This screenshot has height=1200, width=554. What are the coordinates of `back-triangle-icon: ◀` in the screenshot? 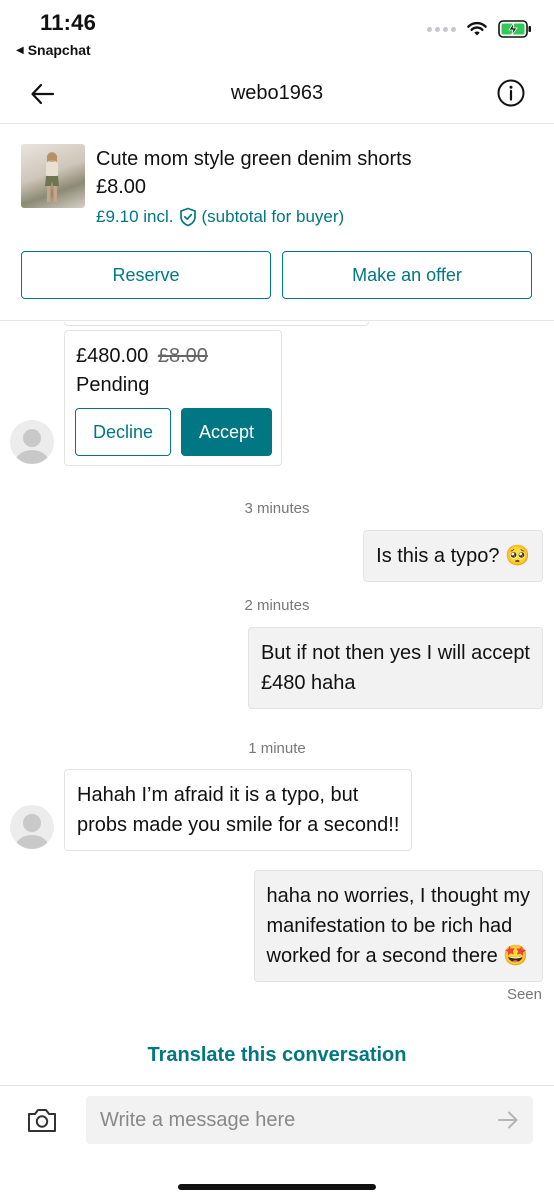 It's located at (20, 50).